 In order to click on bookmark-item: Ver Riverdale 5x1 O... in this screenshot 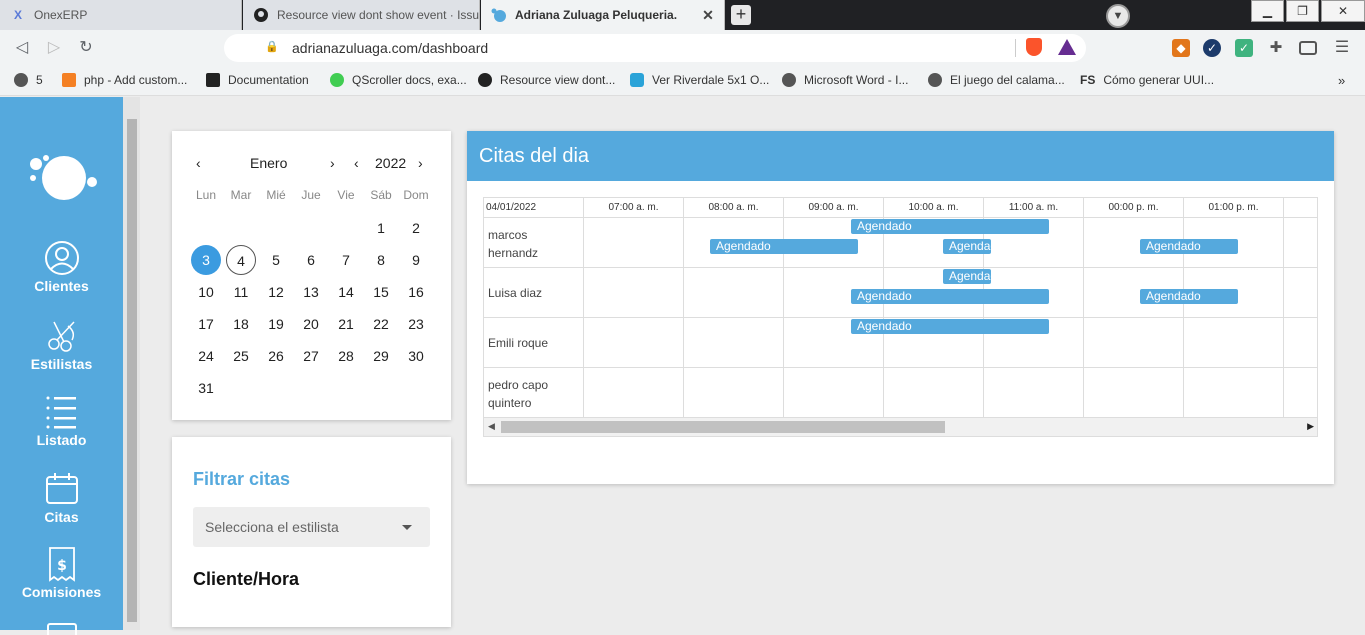, I will do `click(699, 80)`.